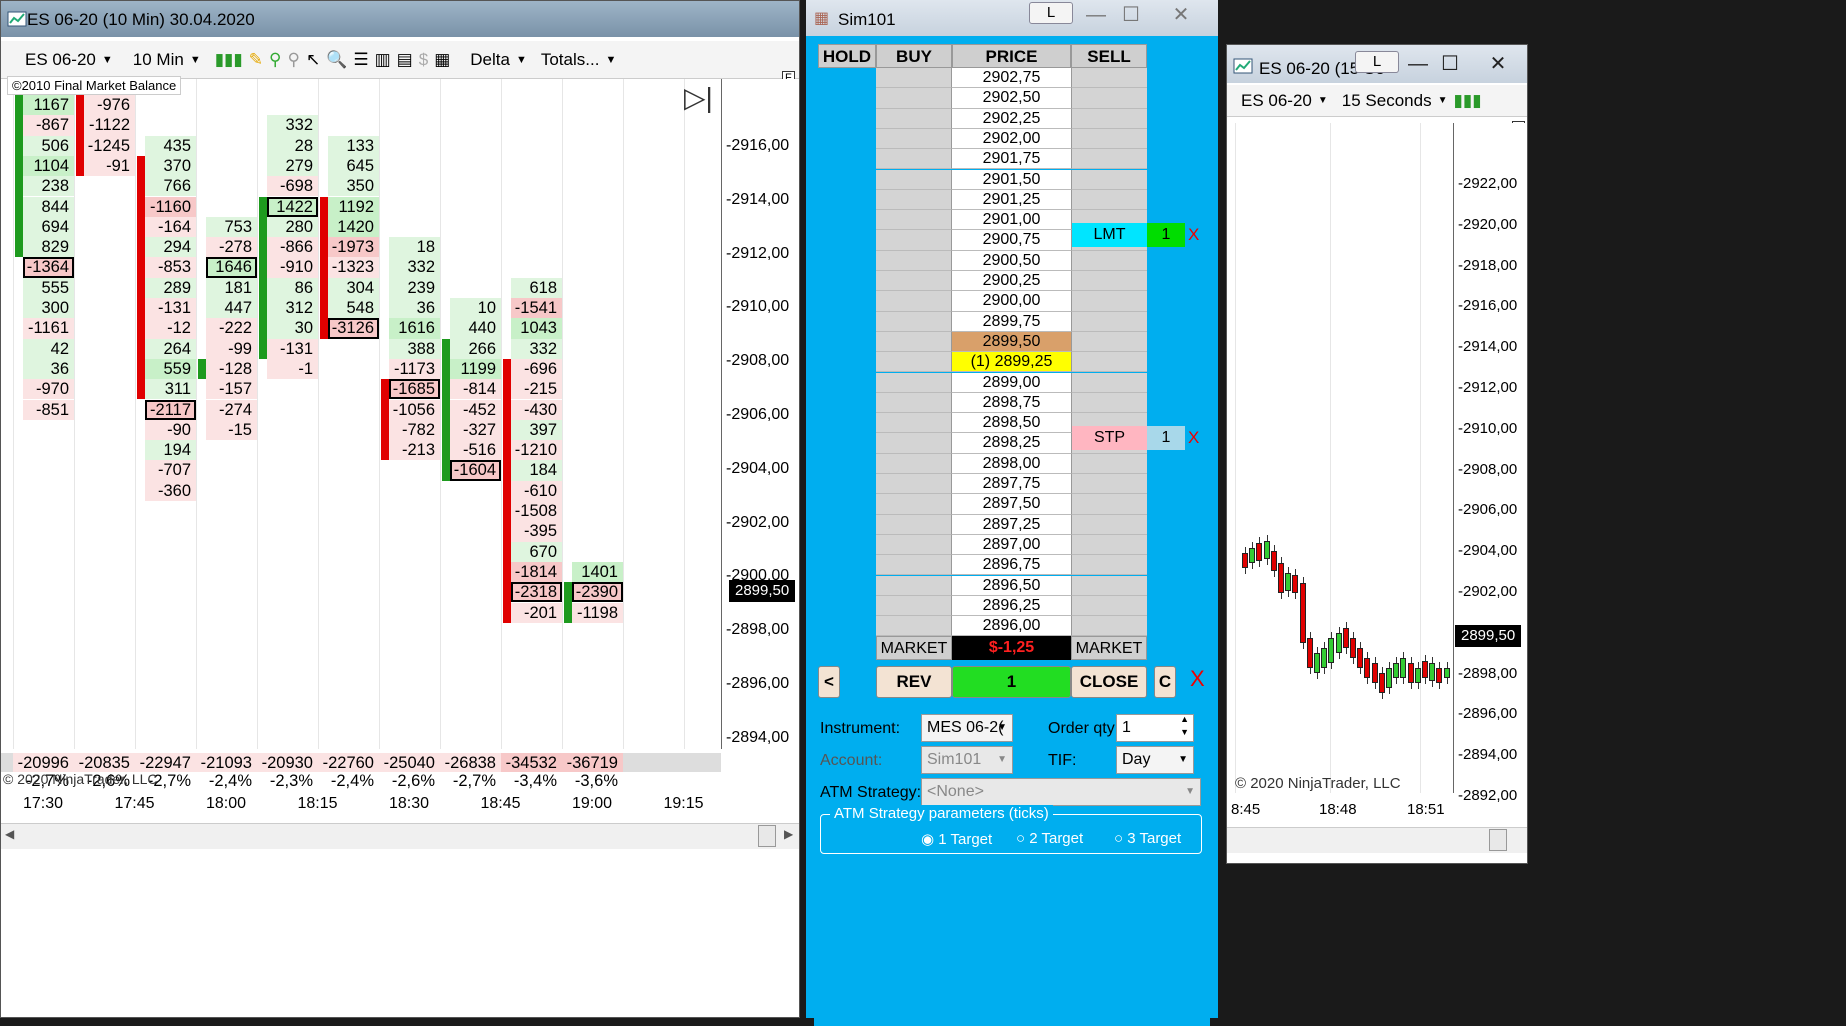 Image resolution: width=1846 pixels, height=1026 pixels. Describe the element at coordinates (914, 682) in the screenshot. I see `reverse-button: REV` at that location.